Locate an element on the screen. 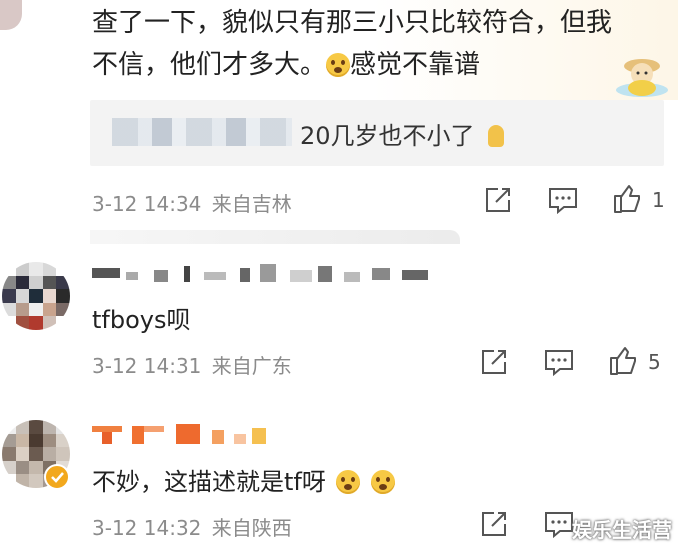  watermark: 娱乐生活营 is located at coordinates (622, 530).